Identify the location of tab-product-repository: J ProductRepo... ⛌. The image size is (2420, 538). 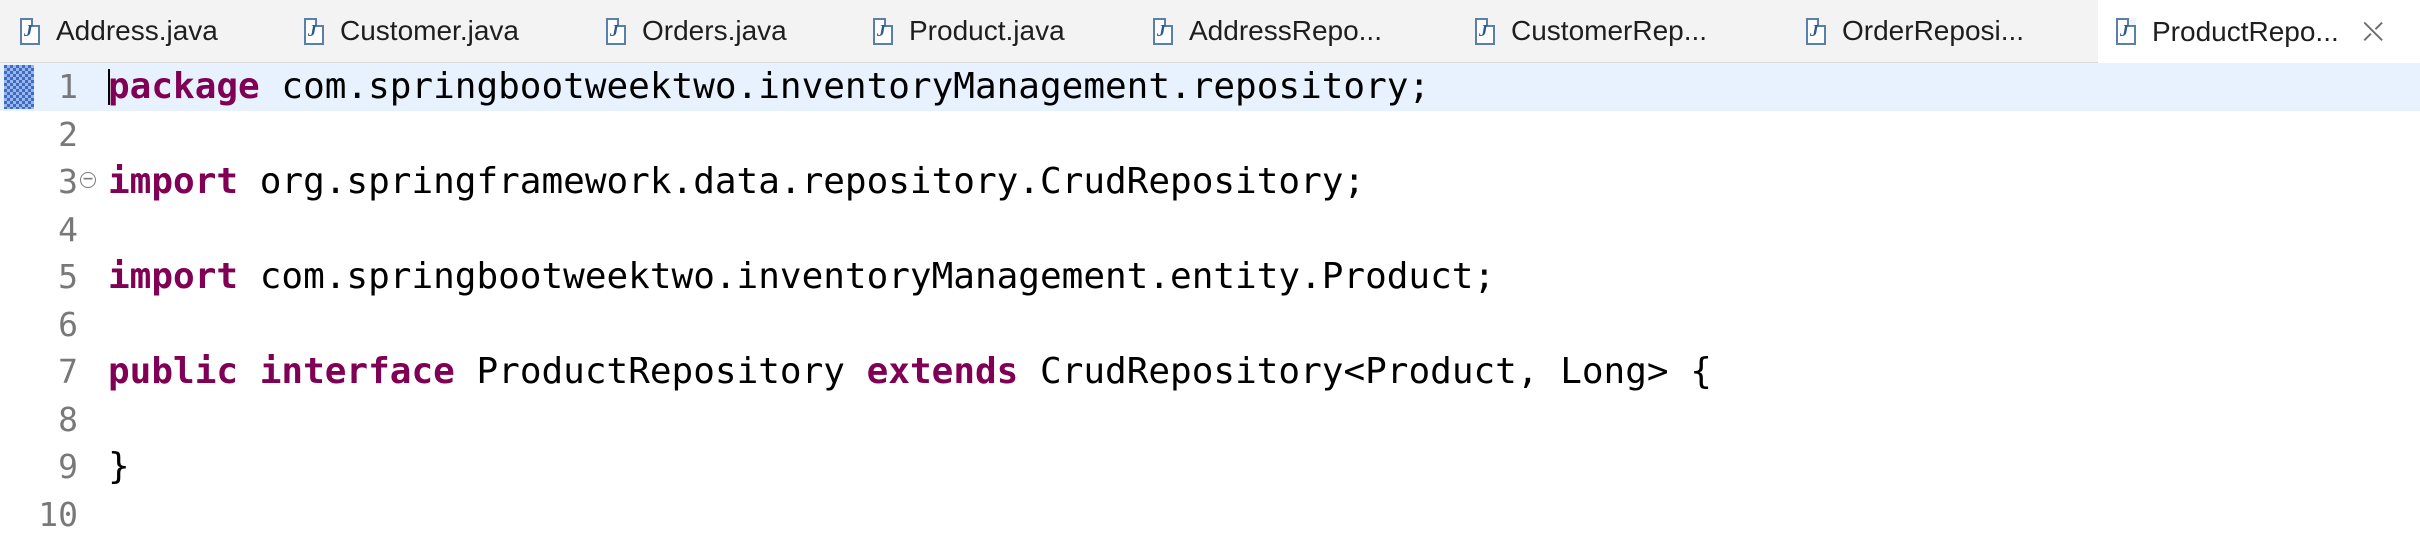
(2259, 31).